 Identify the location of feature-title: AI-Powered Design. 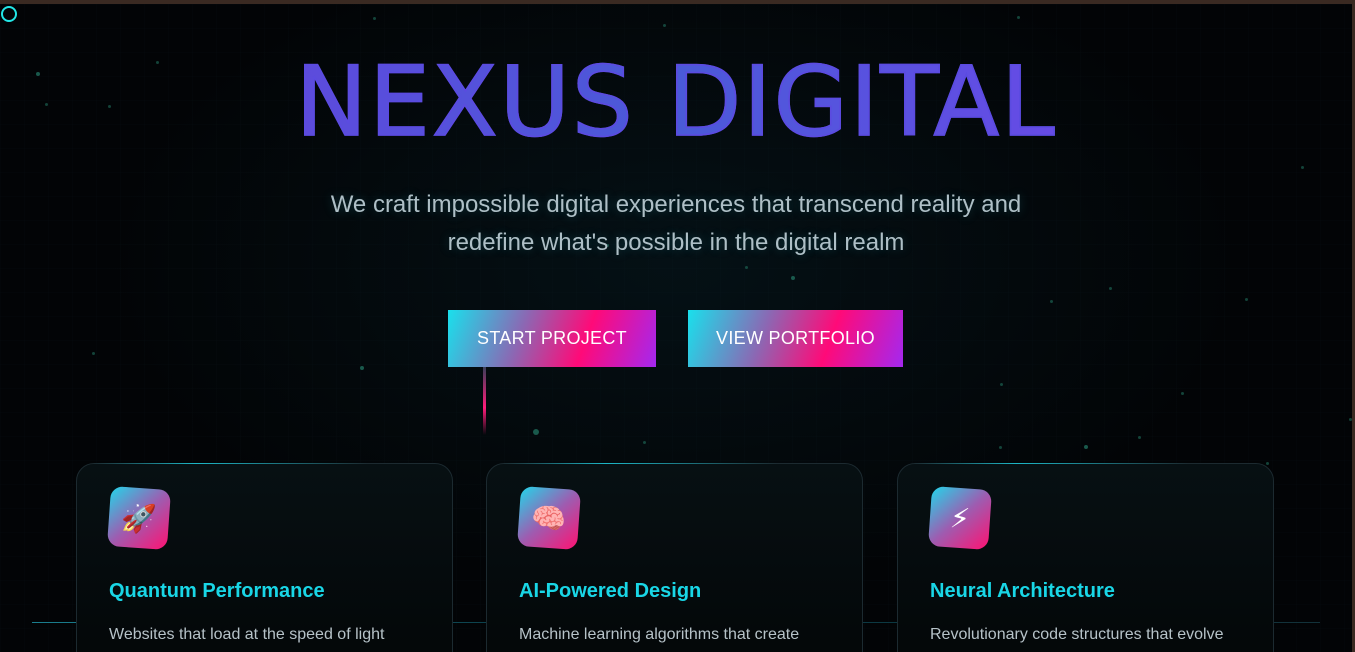
(610, 591).